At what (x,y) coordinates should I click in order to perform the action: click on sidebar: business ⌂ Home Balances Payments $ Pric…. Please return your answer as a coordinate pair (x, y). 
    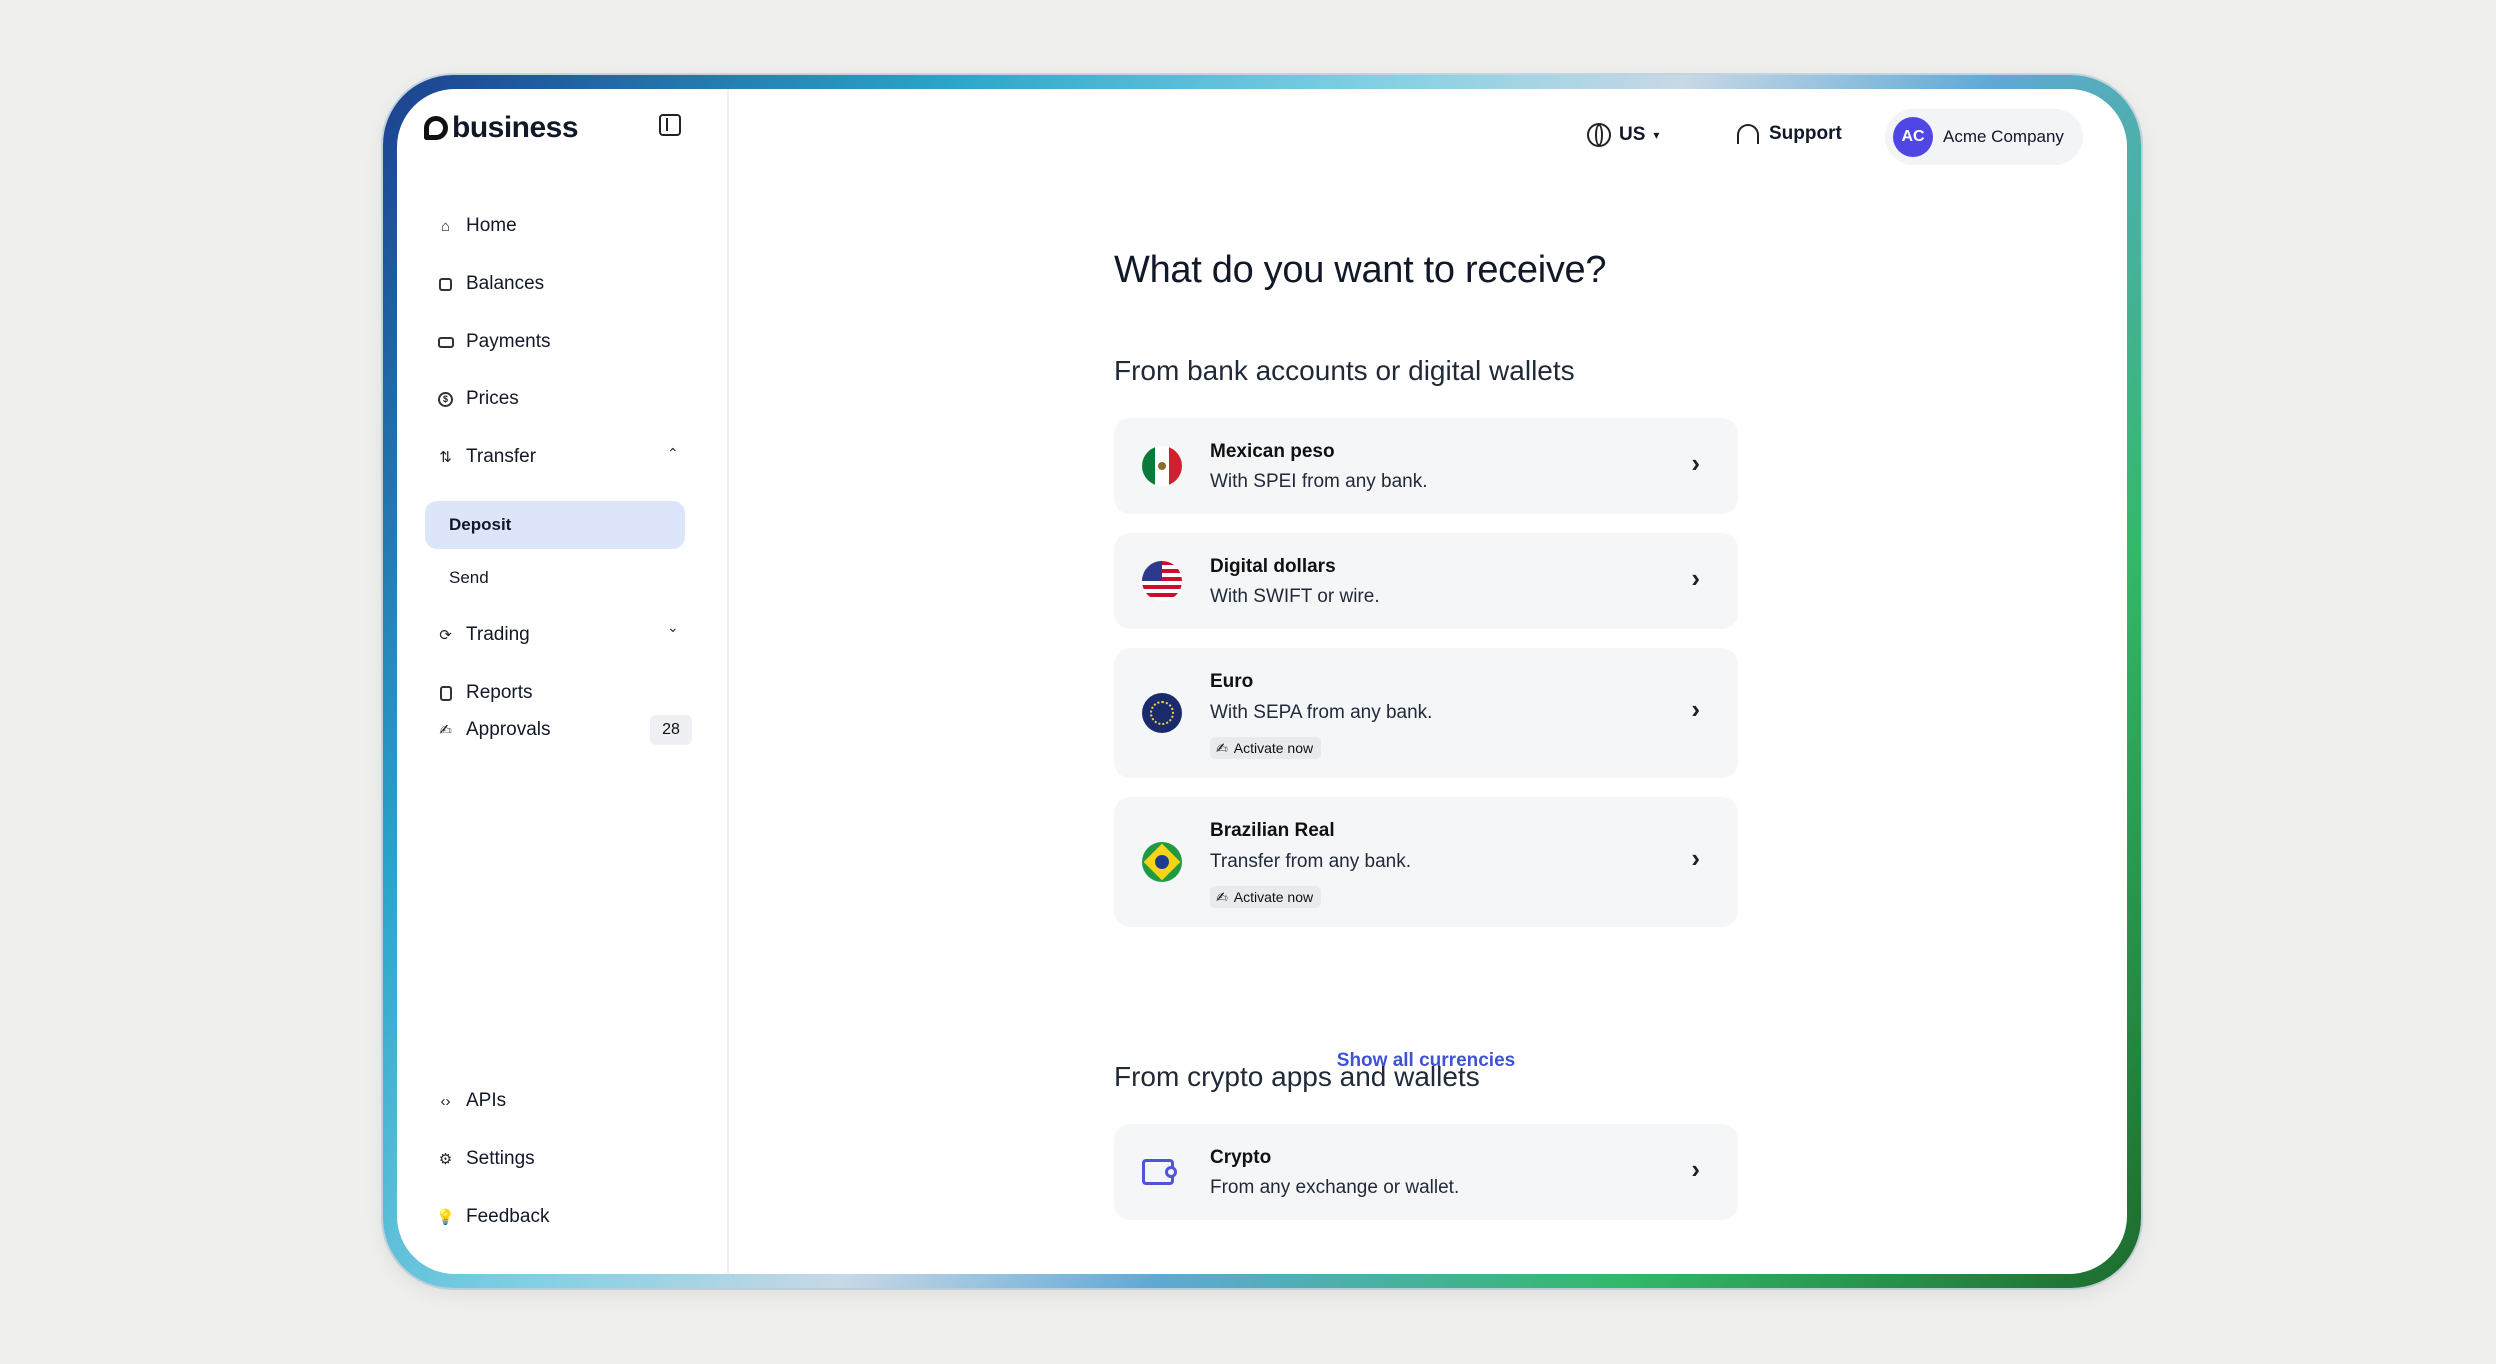
    Looking at the image, I should click on (563, 681).